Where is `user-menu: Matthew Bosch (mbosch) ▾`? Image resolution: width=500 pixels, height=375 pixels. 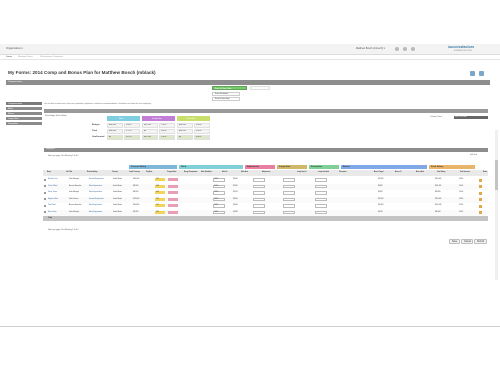 user-menu: Matthew Bosch (mbosch) ▾ is located at coordinates (370, 48).